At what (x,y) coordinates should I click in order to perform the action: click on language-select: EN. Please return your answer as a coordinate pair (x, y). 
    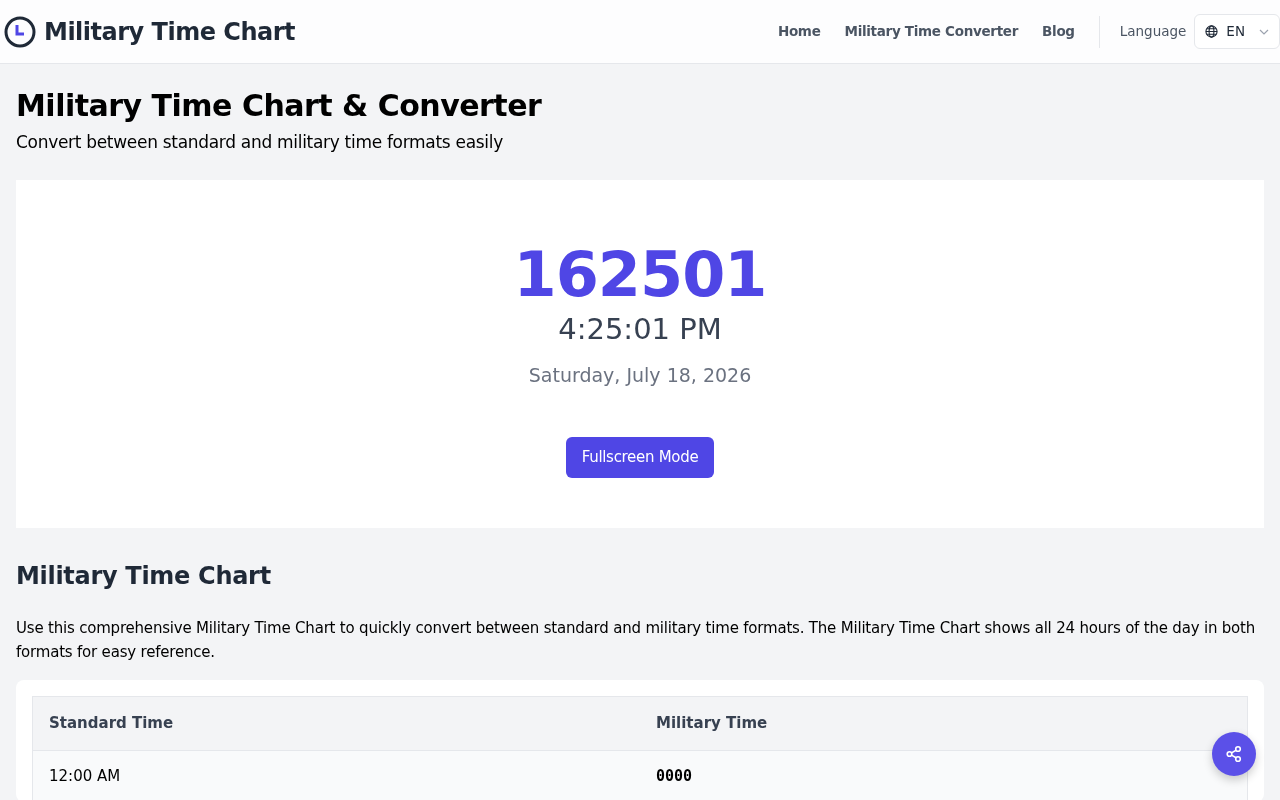
    Looking at the image, I should click on (1237, 31).